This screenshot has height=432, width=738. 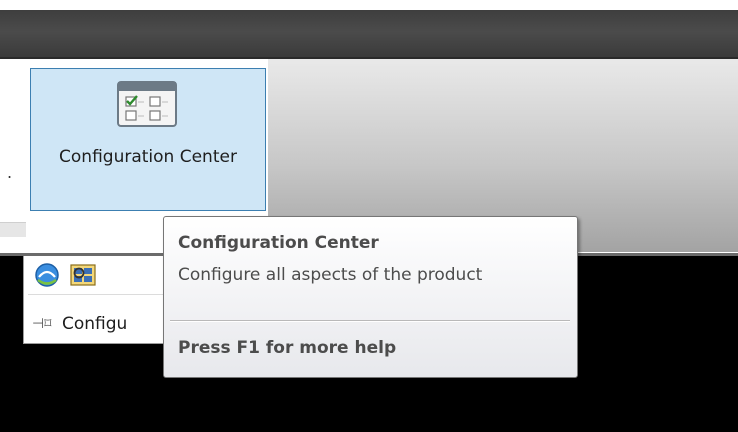 I want to click on pin-icon: ⊣⌑, so click(x=41, y=324).